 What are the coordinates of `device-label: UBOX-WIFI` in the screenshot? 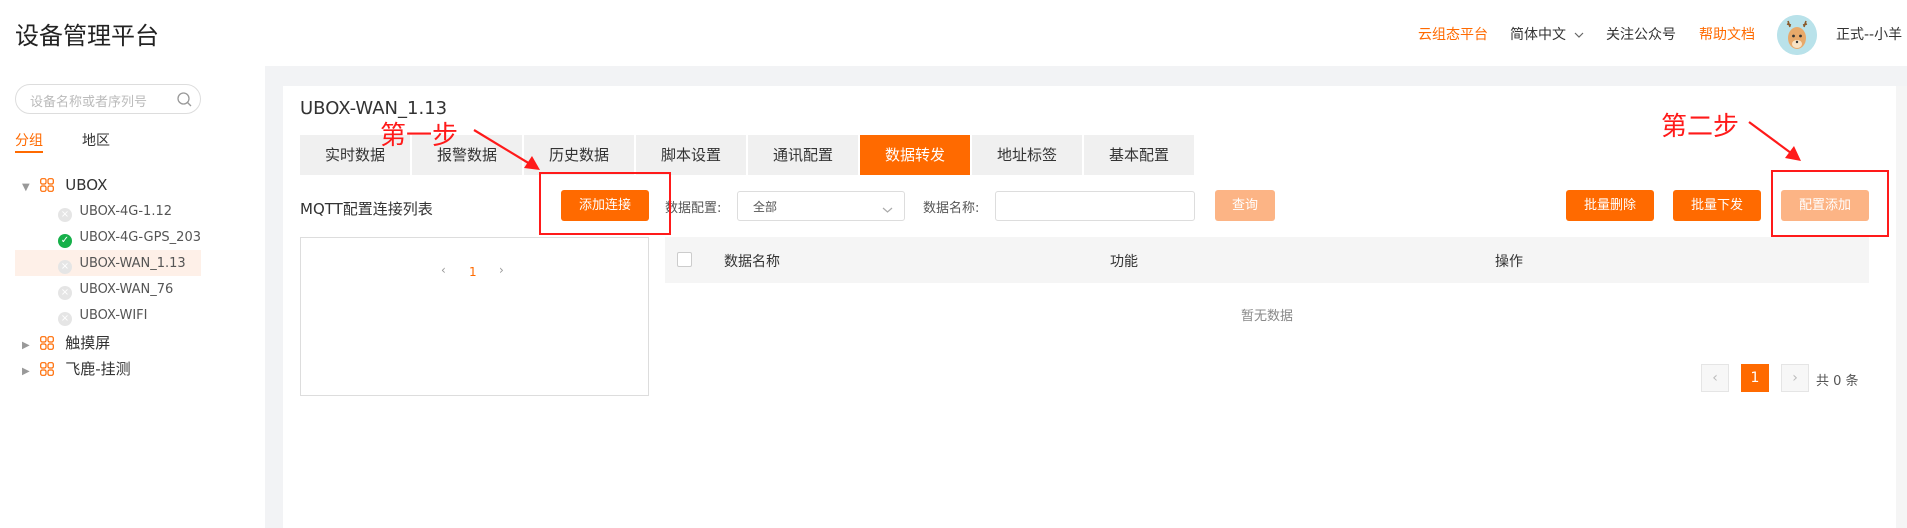 It's located at (113, 315).